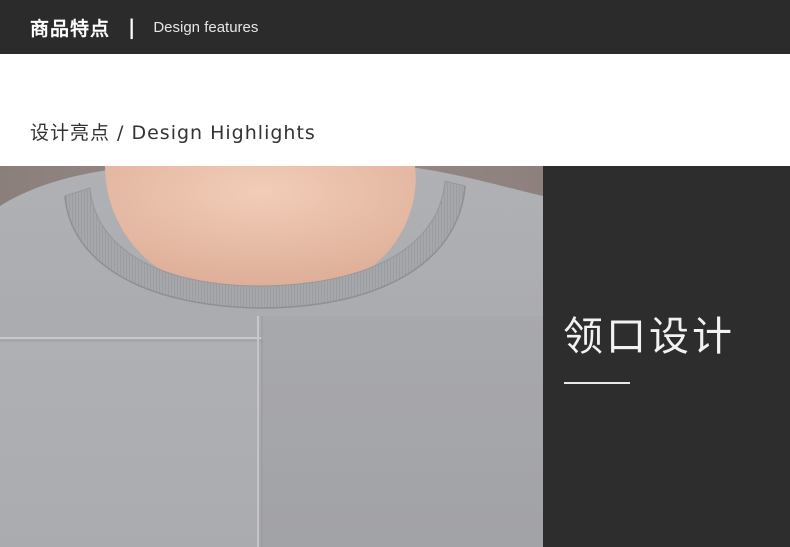 The width and height of the screenshot is (790, 547). What do you see at coordinates (173, 133) in the screenshot?
I see `section-subtitle: 设计亮点 / Design Highlights` at bounding box center [173, 133].